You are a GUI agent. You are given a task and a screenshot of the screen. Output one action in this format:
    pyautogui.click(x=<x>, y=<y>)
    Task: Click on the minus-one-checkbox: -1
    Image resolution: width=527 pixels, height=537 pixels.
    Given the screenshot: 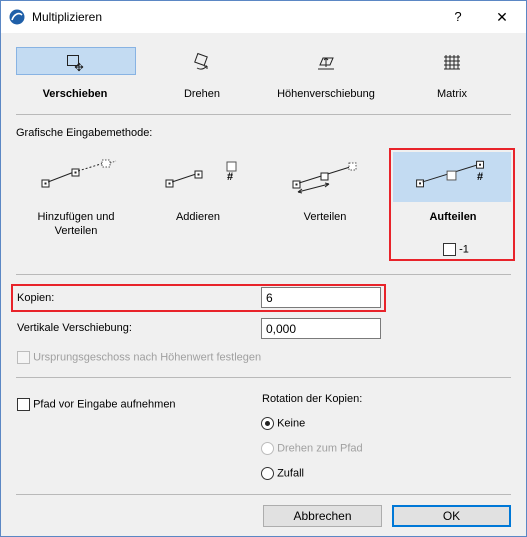 What is the action you would take?
    pyautogui.click(x=456, y=249)
    